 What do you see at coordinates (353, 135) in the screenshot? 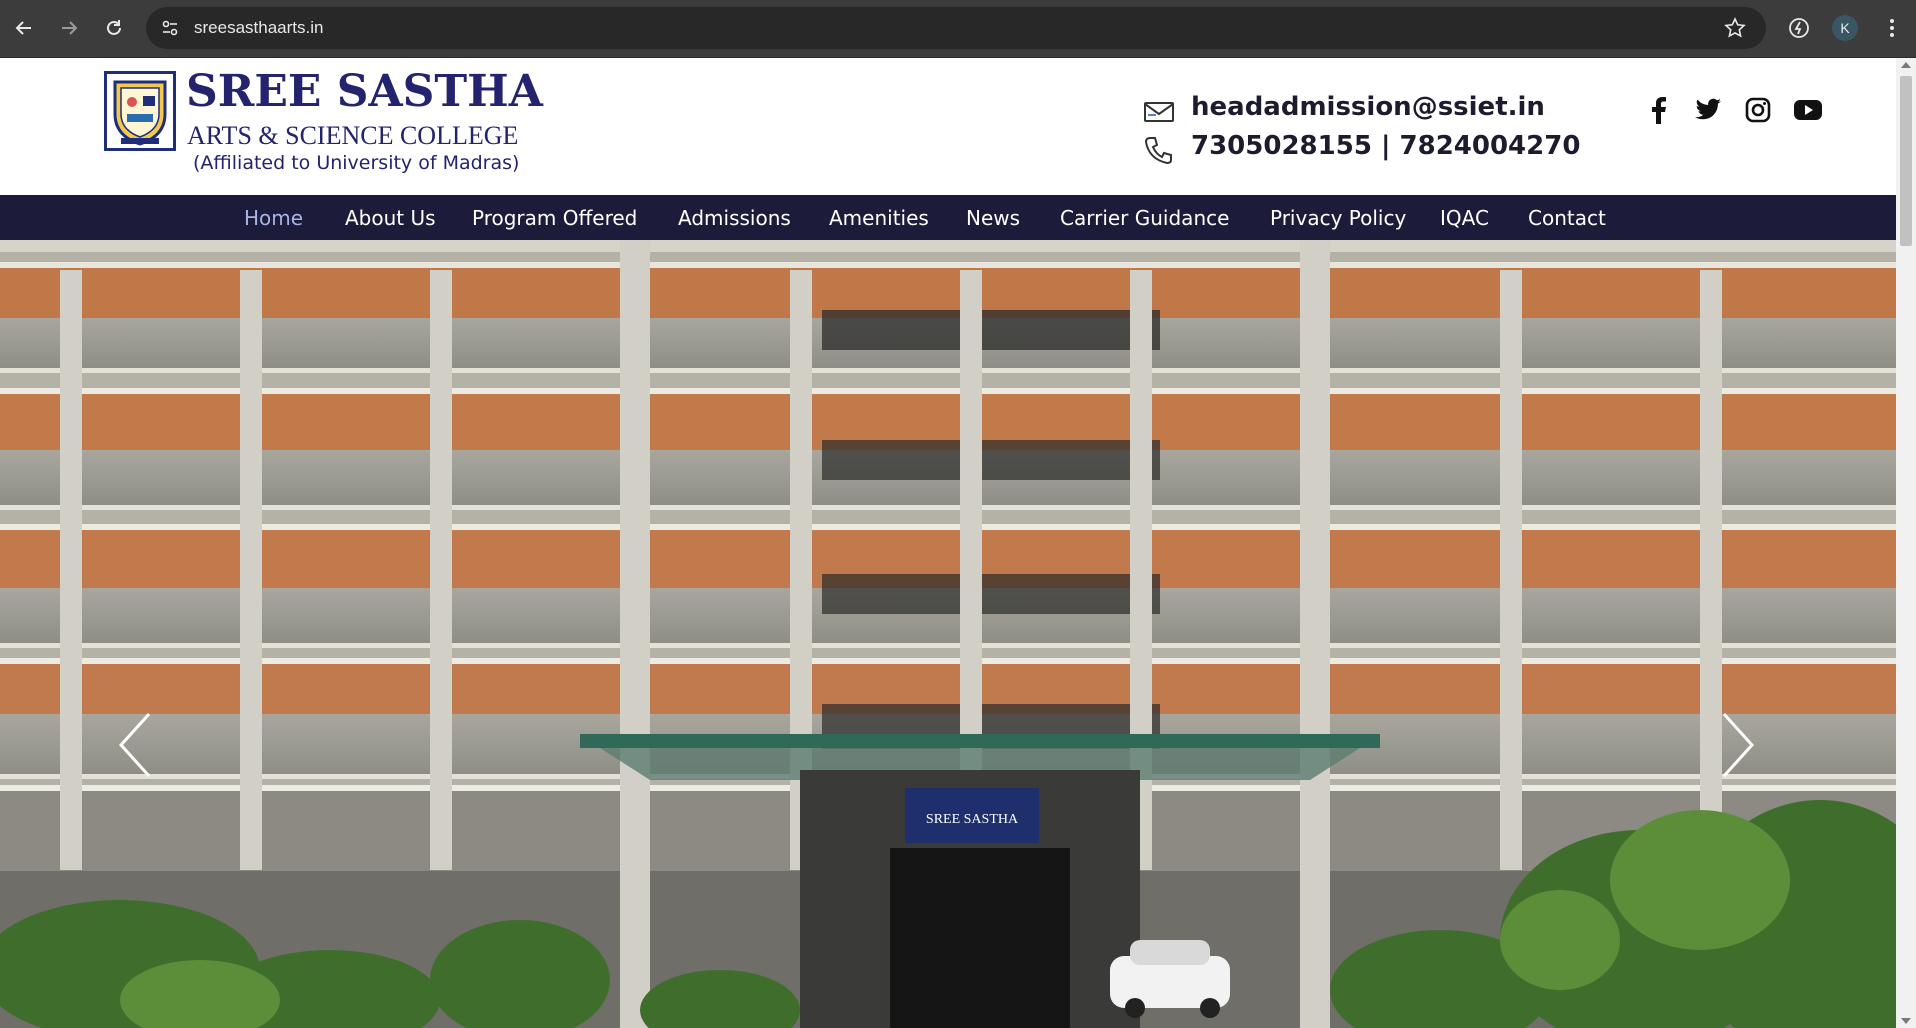
I see `brand-subtitle: ARTS & SCIENCE COLLEGE` at bounding box center [353, 135].